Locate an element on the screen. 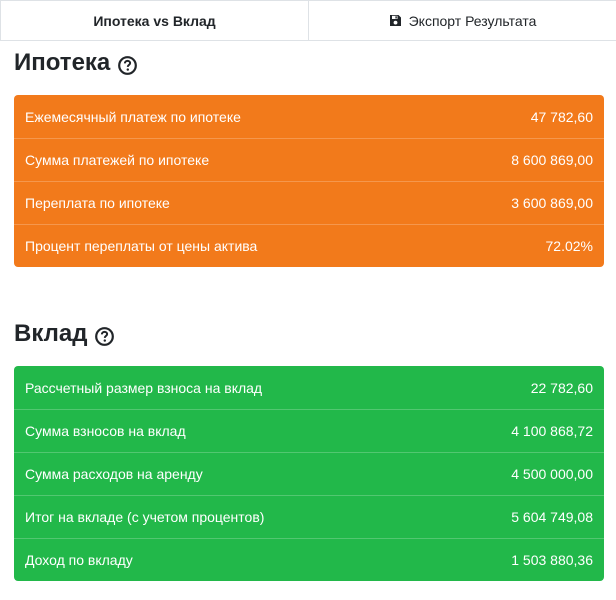 The width and height of the screenshot is (616, 600). deposit-row-rent-expenses: Сумма расходов на аренду 4 500 000,00 is located at coordinates (309, 473).